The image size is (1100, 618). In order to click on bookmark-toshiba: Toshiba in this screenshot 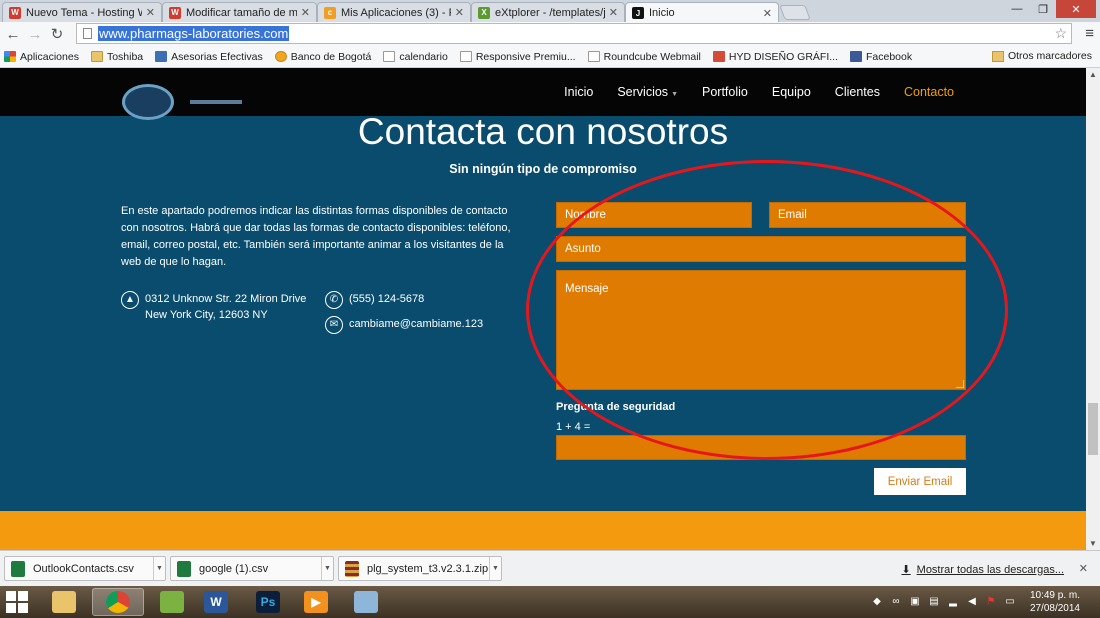, I will do `click(117, 56)`.